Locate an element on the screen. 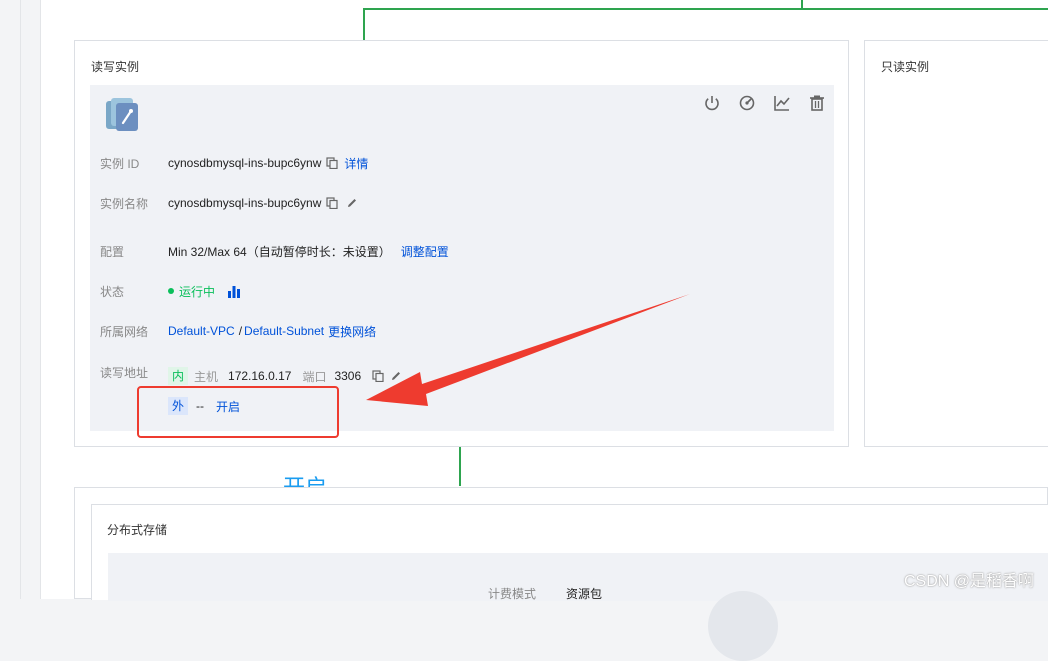 Image resolution: width=1048 pixels, height=661 pixels. port-label: 端口 is located at coordinates (314, 376).